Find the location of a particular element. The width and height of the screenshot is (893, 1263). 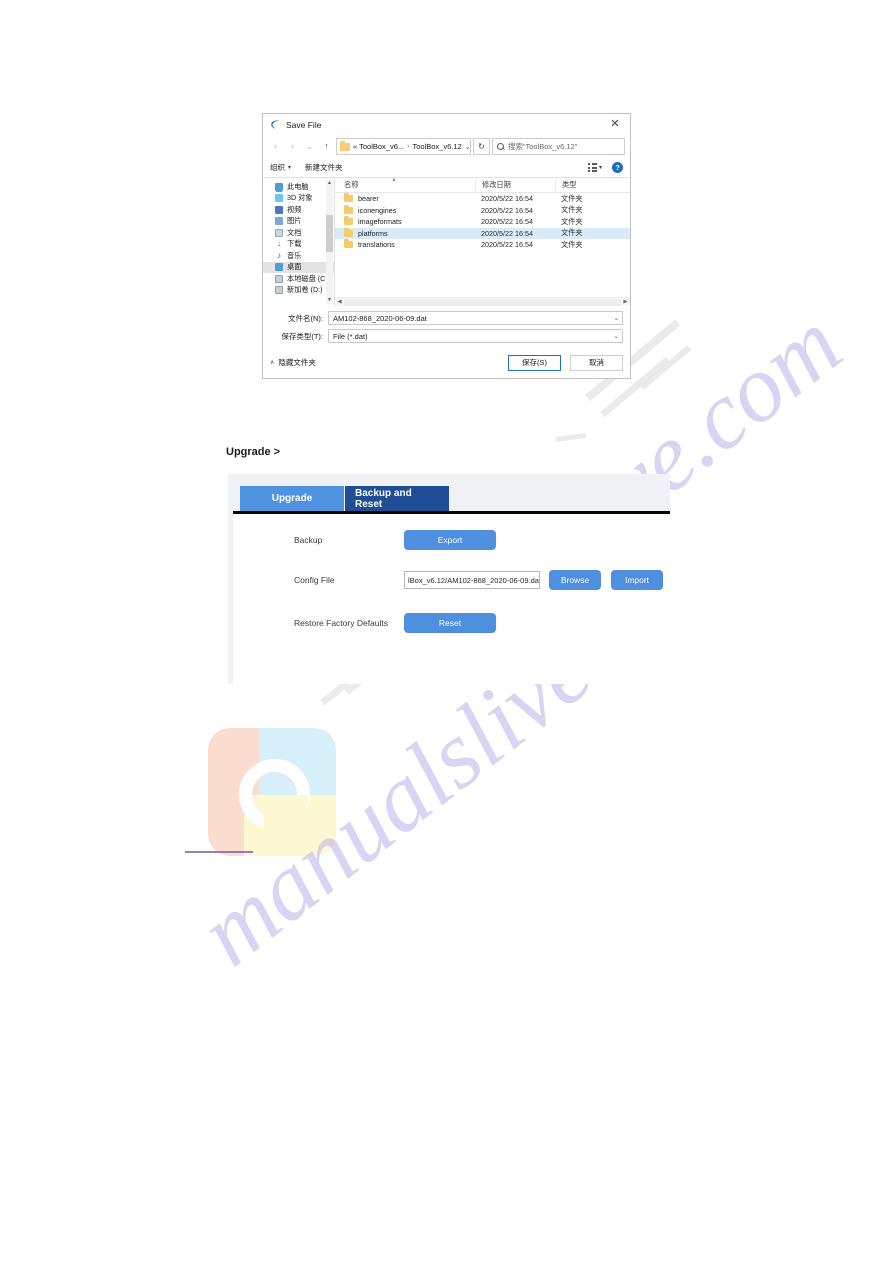

cancel-button: 取消 is located at coordinates (596, 362).